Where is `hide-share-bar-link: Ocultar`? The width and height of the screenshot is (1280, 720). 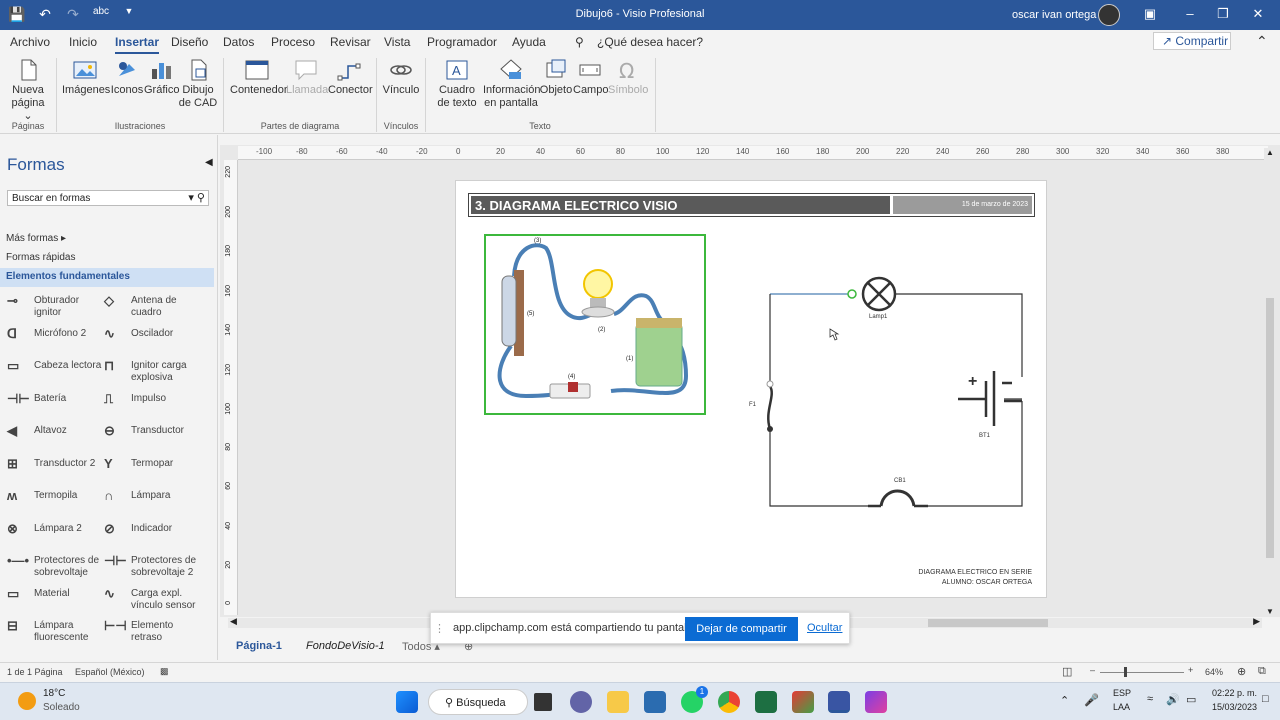 hide-share-bar-link: Ocultar is located at coordinates (824, 628).